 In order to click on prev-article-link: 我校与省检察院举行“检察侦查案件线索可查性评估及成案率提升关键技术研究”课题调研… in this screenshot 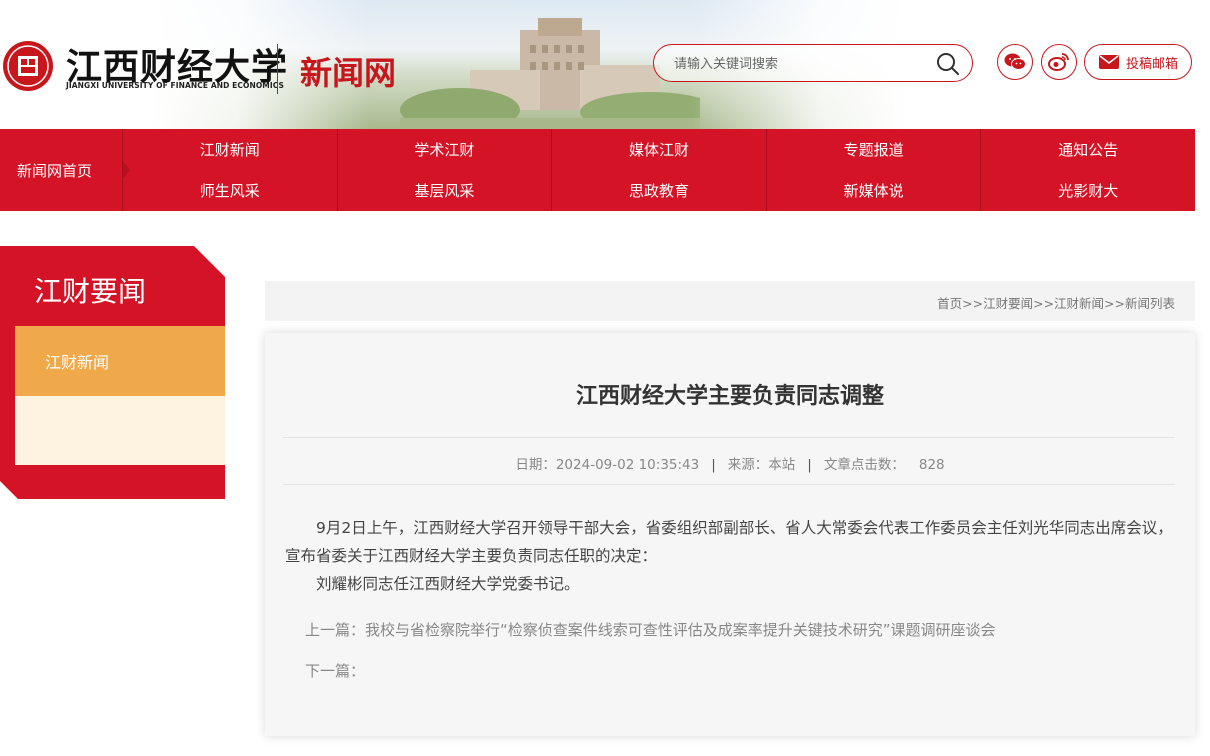, I will do `click(680, 630)`.